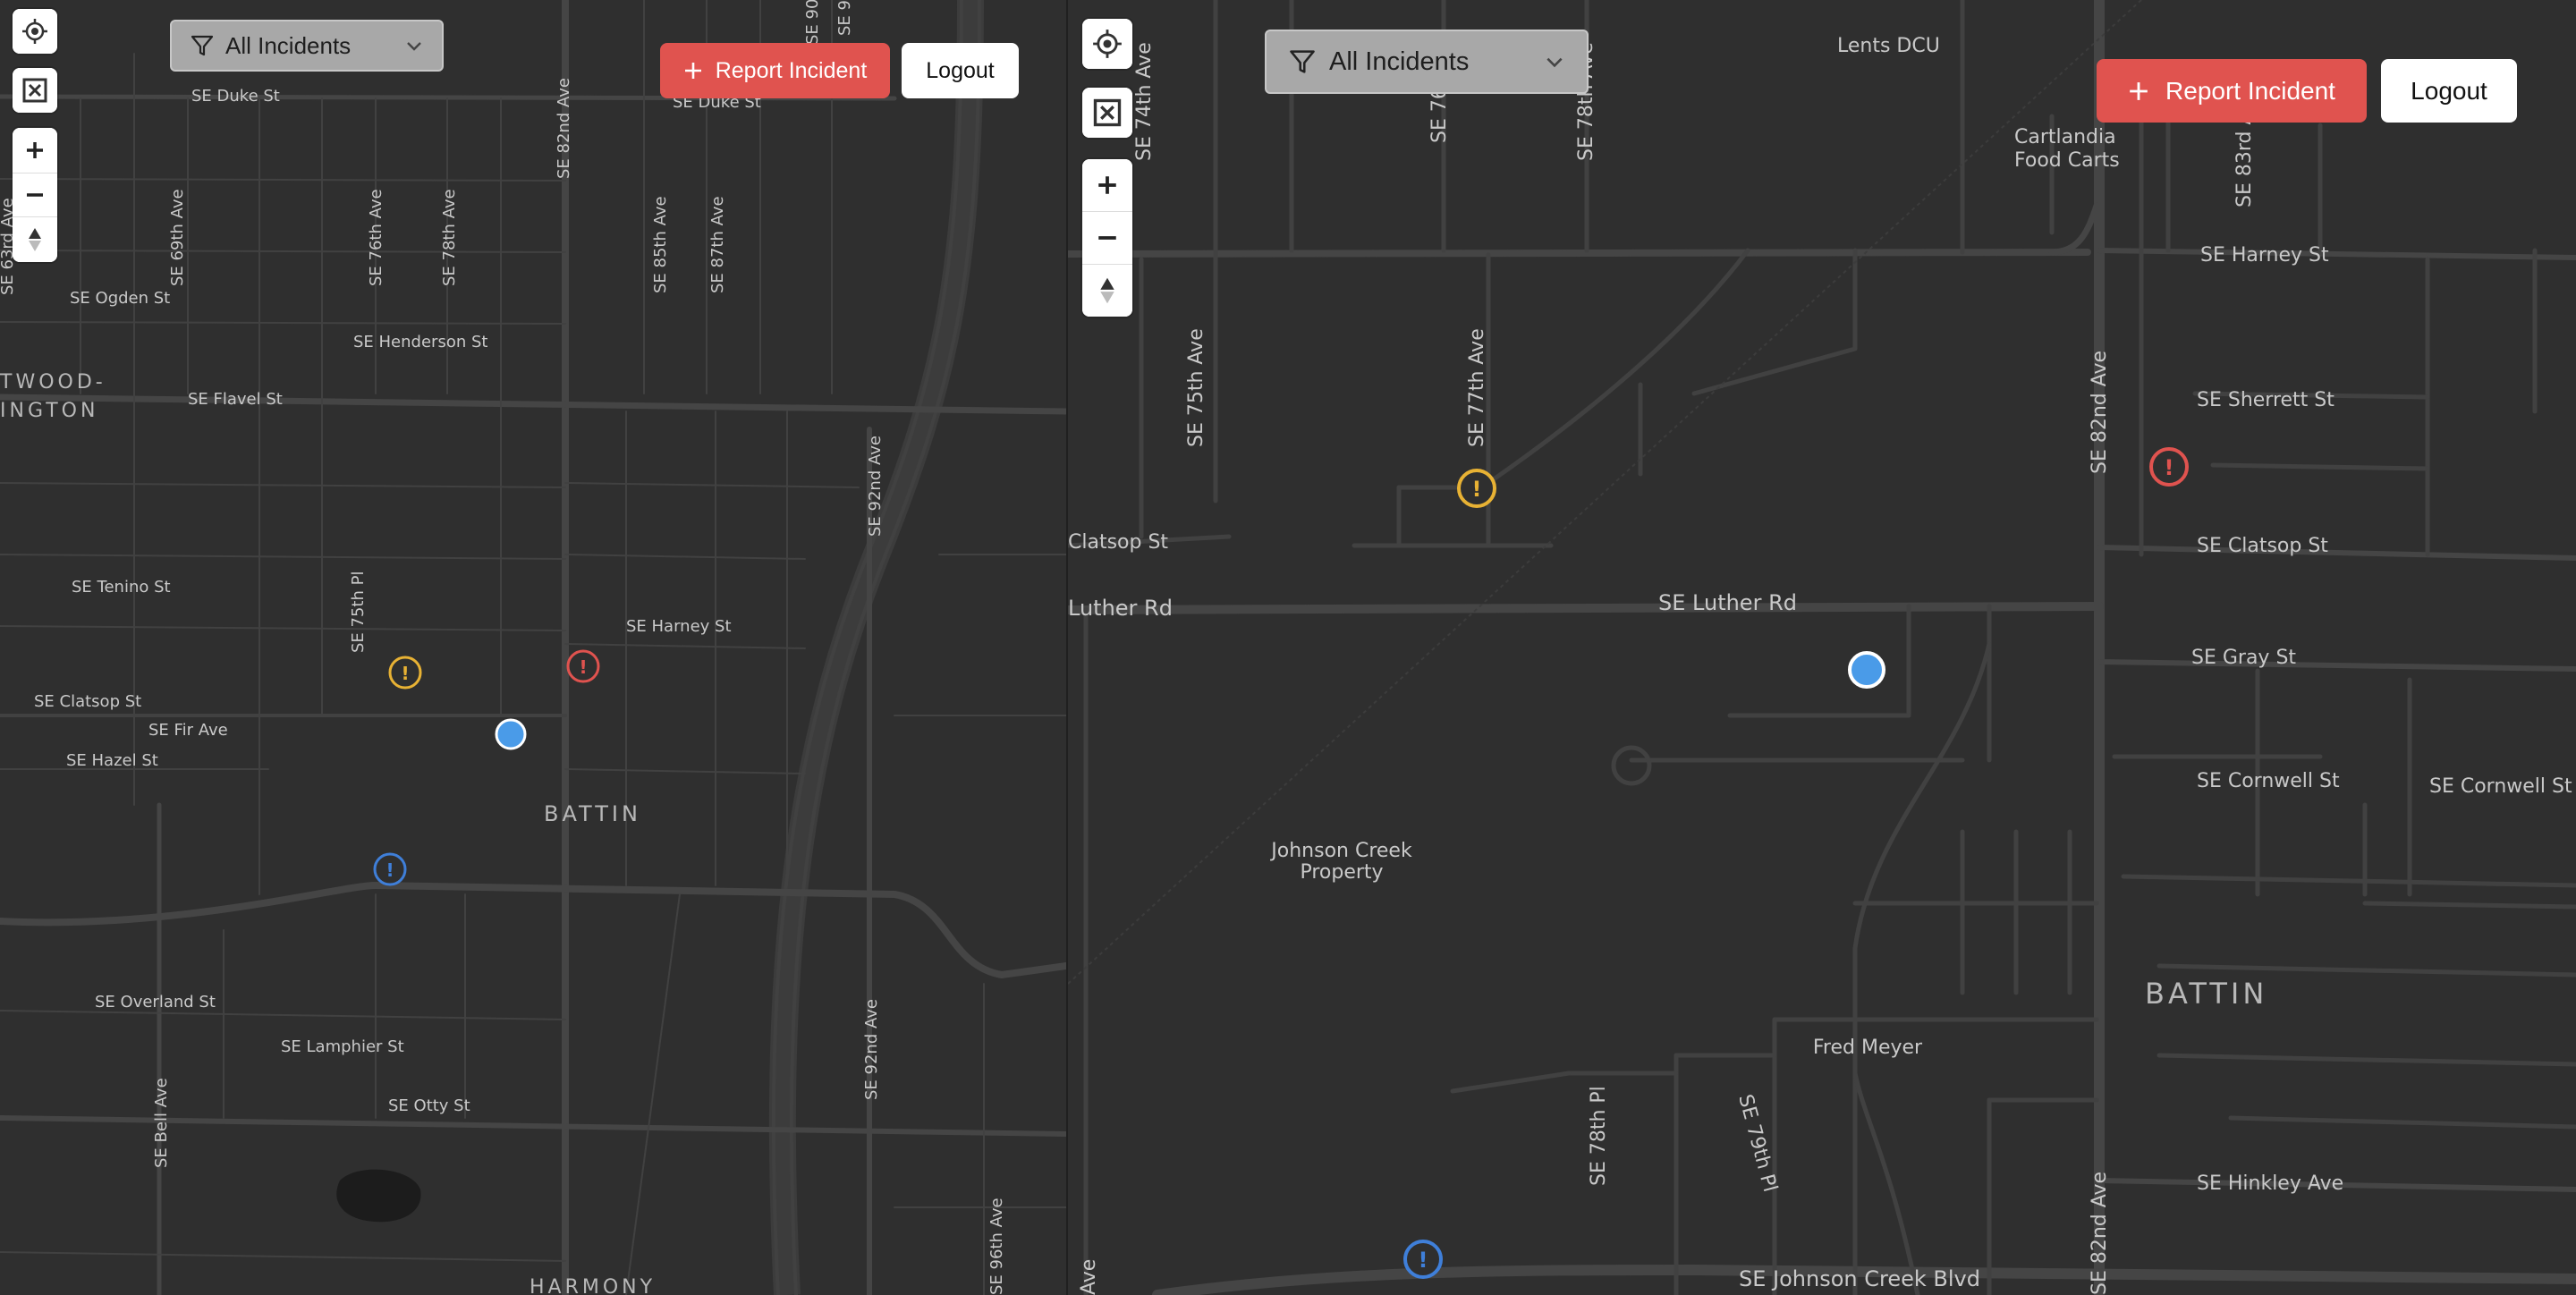 The image size is (2576, 1295). Describe the element at coordinates (376, 237) in the screenshot. I see `street-label: SE 76th Ave` at that location.